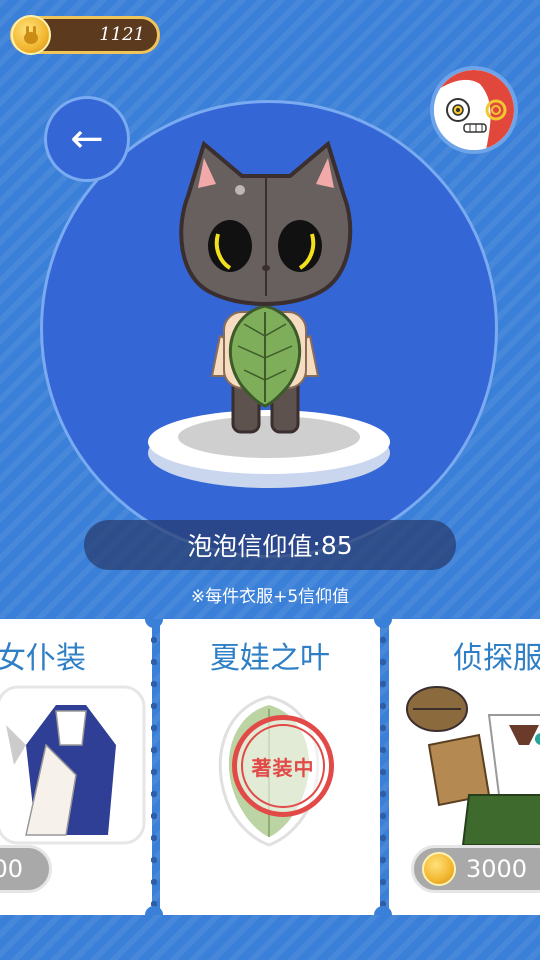 The image size is (540, 960). Describe the element at coordinates (270, 597) in the screenshot. I see `faith-note: ※每件衣服+5信仰值` at that location.